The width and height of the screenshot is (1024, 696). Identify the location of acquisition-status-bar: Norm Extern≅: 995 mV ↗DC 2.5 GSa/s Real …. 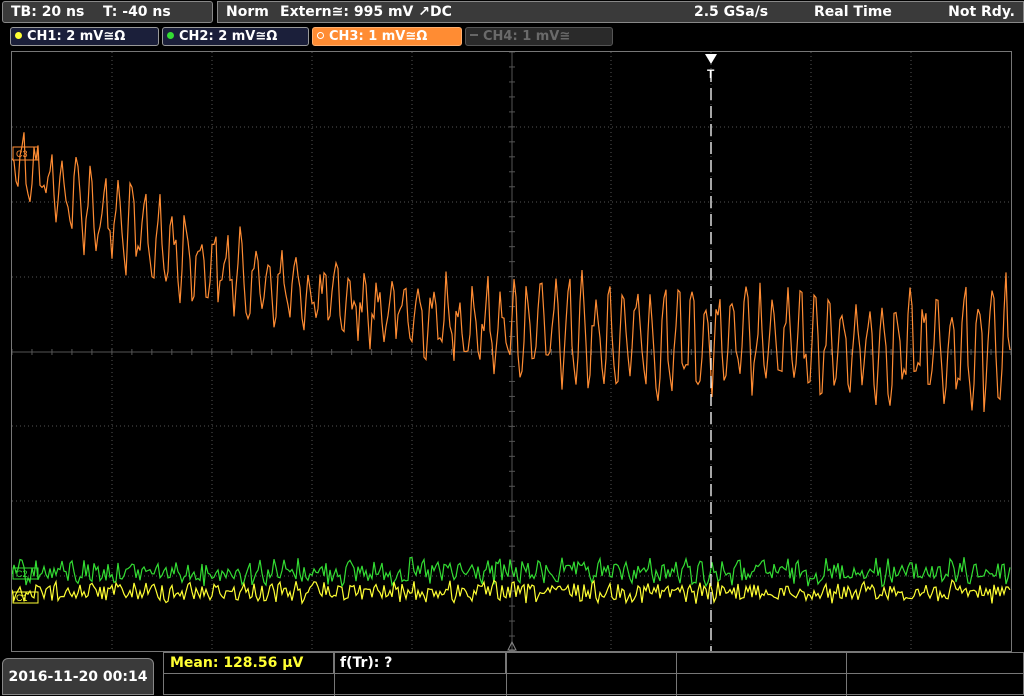
(620, 12).